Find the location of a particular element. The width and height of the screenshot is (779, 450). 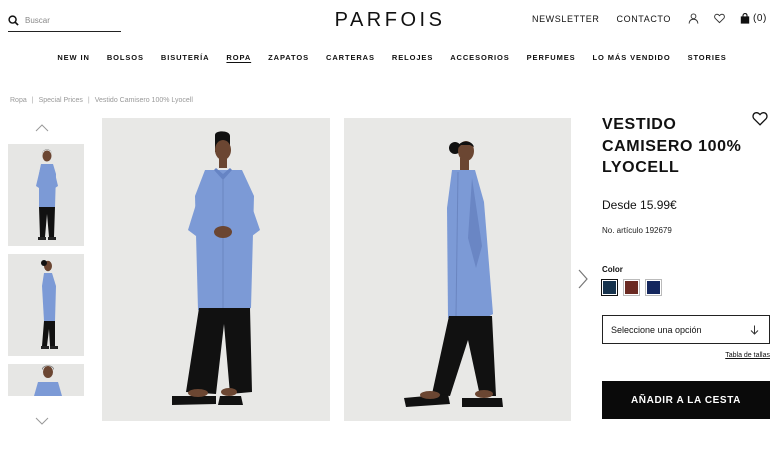

search-icon is located at coordinates (13, 20).